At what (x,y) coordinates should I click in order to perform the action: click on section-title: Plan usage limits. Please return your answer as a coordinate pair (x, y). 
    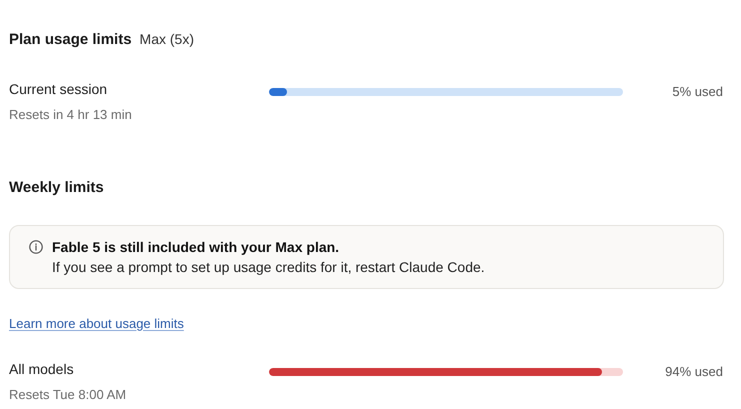
    Looking at the image, I should click on (70, 40).